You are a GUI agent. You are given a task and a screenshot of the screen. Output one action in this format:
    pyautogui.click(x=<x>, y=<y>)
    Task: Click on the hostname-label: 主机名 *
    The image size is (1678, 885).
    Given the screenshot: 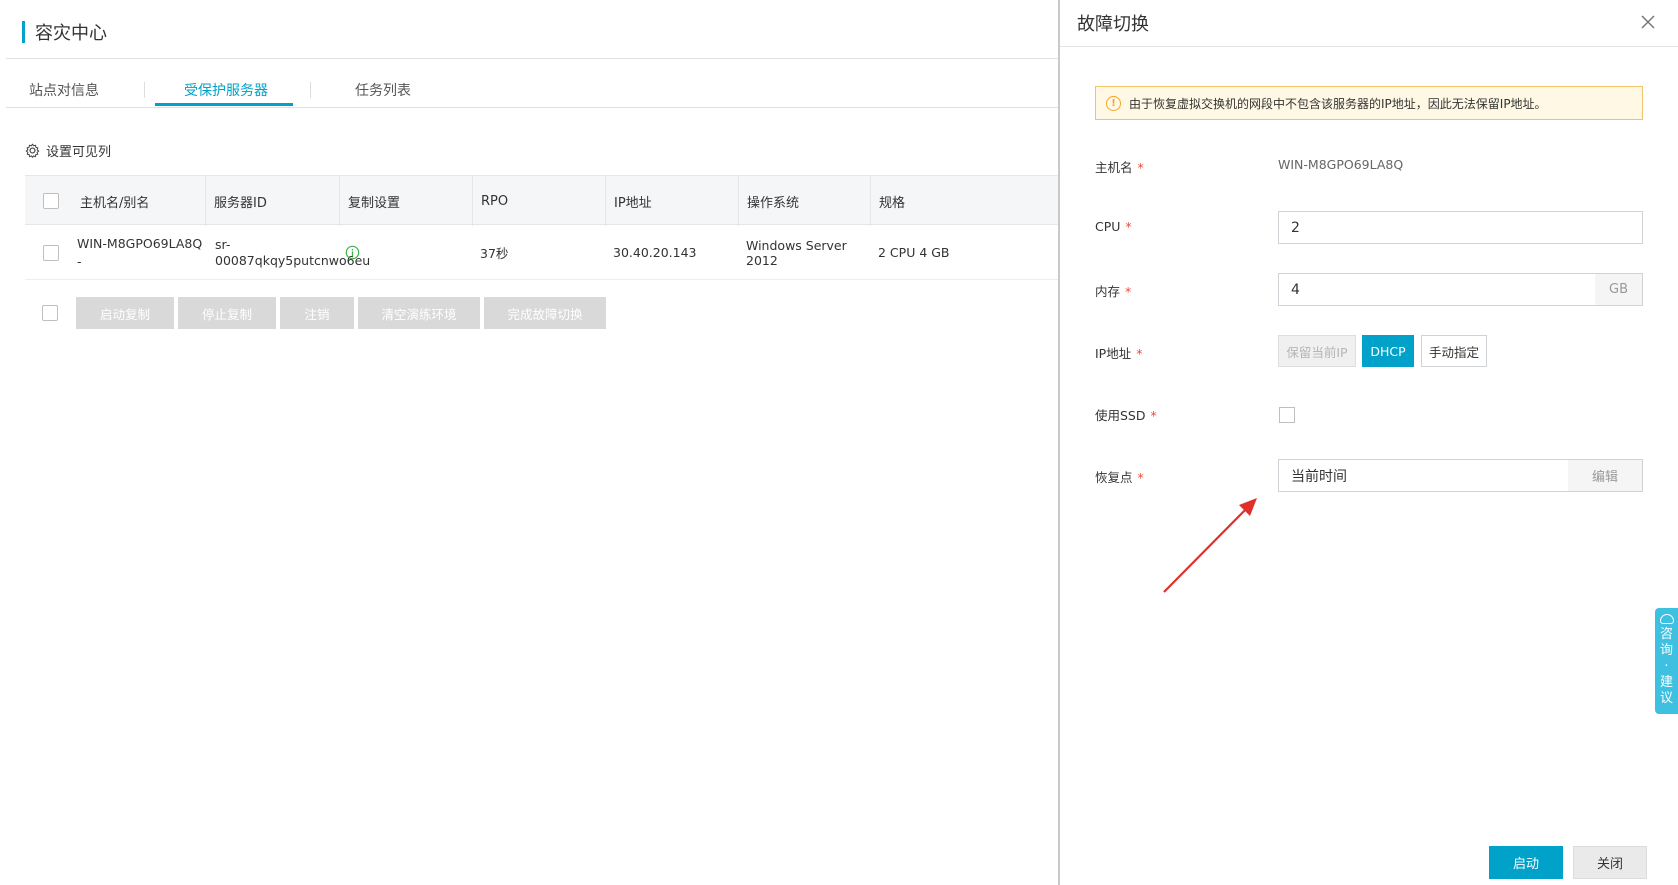 What is the action you would take?
    pyautogui.click(x=1119, y=166)
    